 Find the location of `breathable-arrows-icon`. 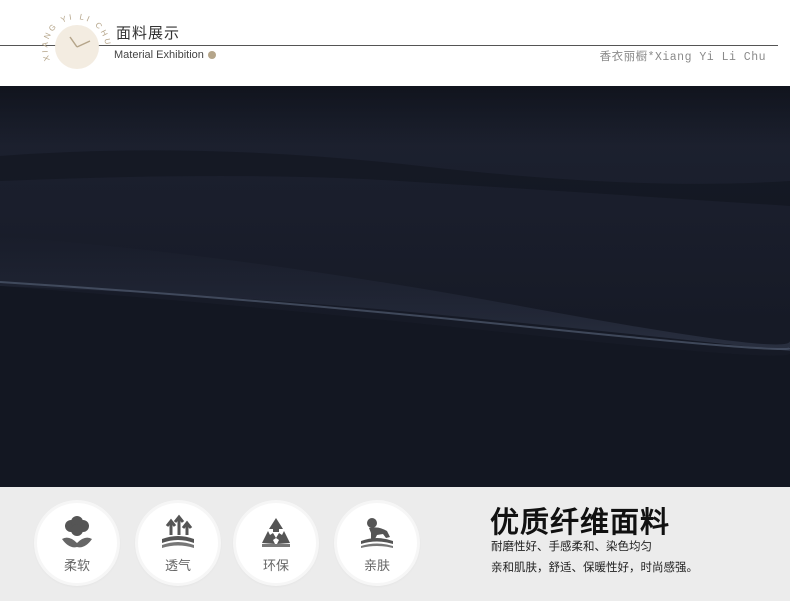

breathable-arrows-icon is located at coordinates (178, 531).